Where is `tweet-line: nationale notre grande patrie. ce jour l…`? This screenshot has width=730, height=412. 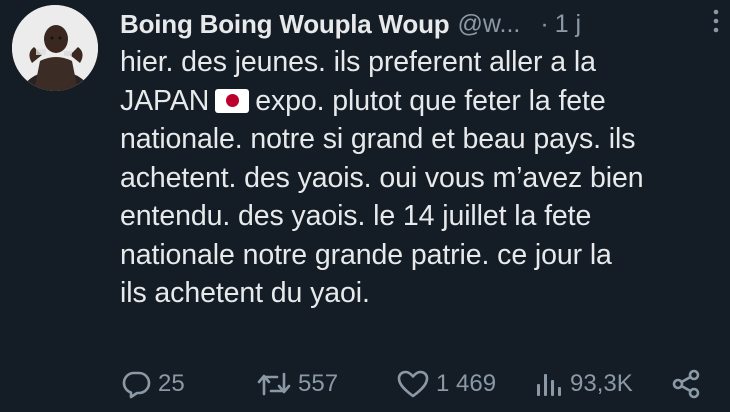
tweet-line: nationale notre grande patrie. ce jour l… is located at coordinates (366, 254).